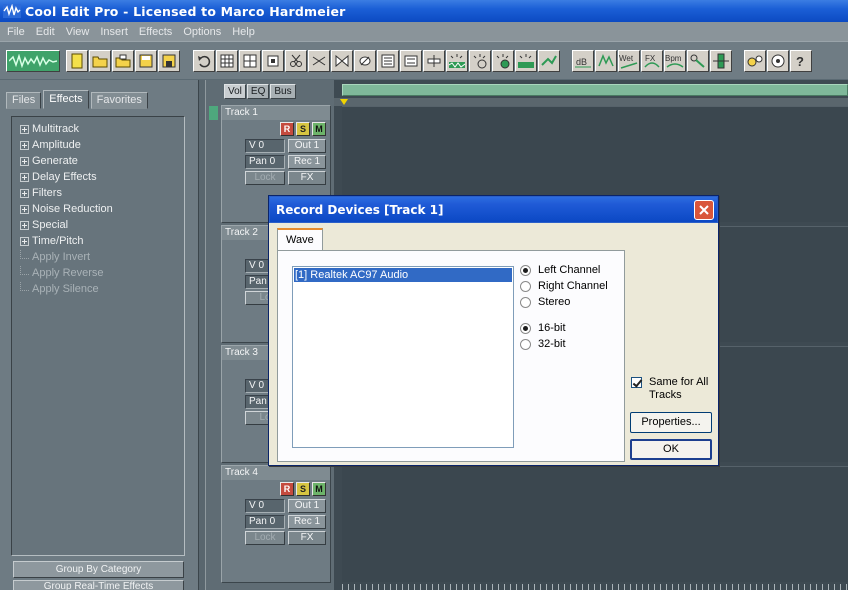  What do you see at coordinates (24, 100) in the screenshot?
I see `tab-files: Files` at bounding box center [24, 100].